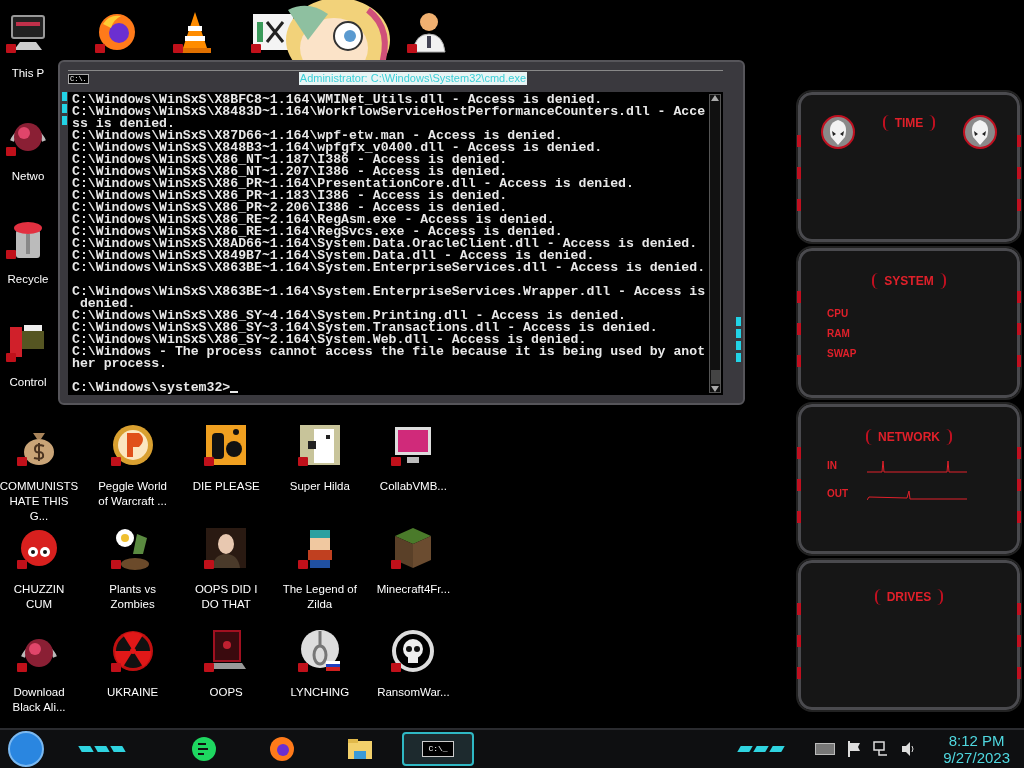 This screenshot has width=1024, height=768. Describe the element at coordinates (385, 244) in the screenshot. I see `console-line: C:\Windows\WinSxS\X8AD66~1.164\System.Data.OracleClient.dll - Access is denied.` at that location.